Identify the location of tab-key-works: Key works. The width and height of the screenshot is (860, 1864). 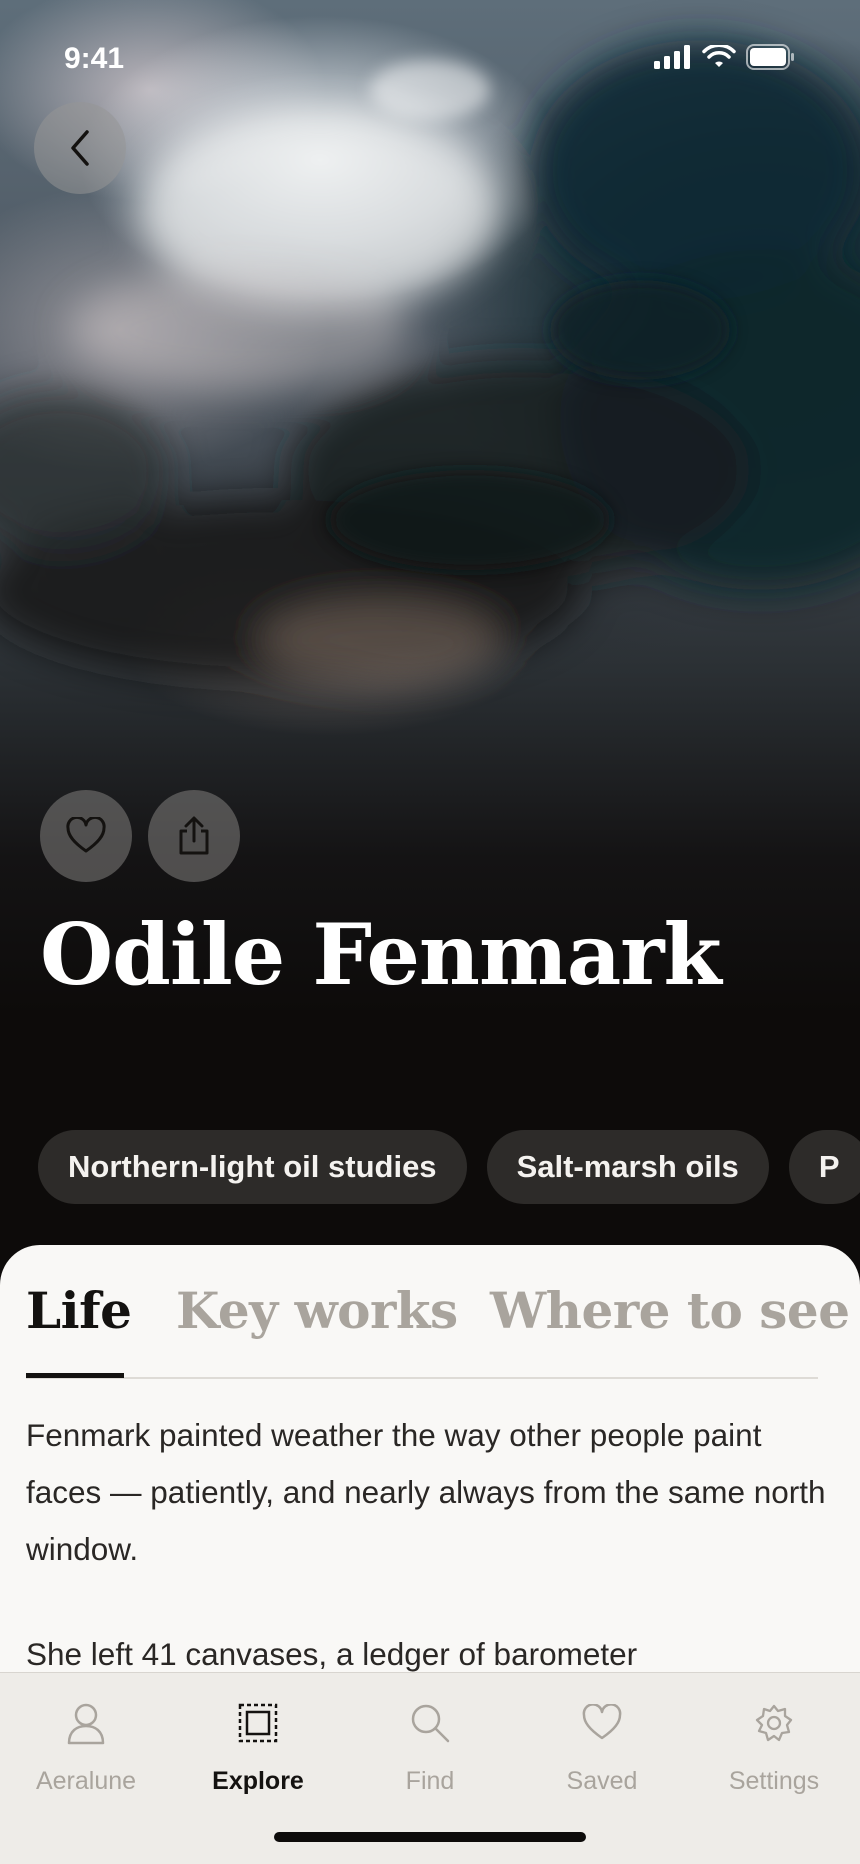
(317, 1310).